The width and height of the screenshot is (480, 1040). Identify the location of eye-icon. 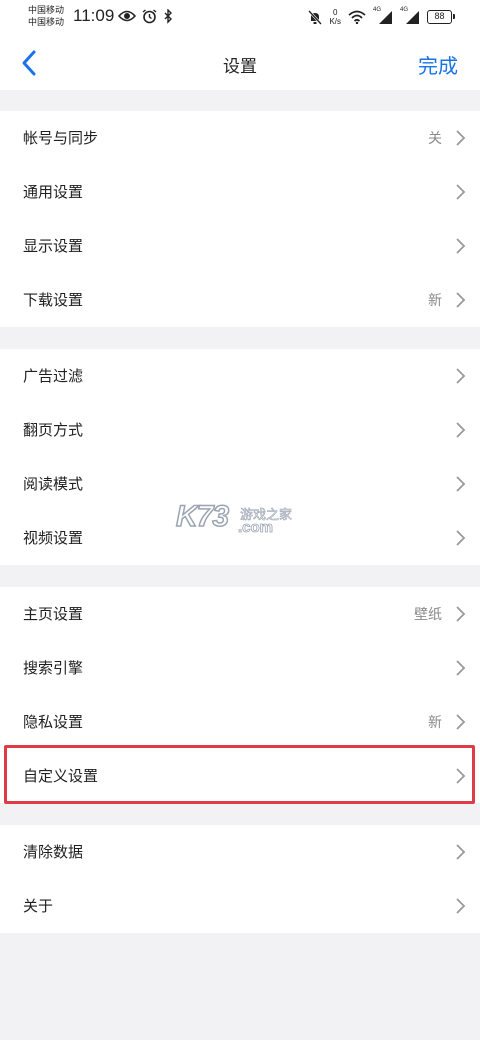
(127, 16).